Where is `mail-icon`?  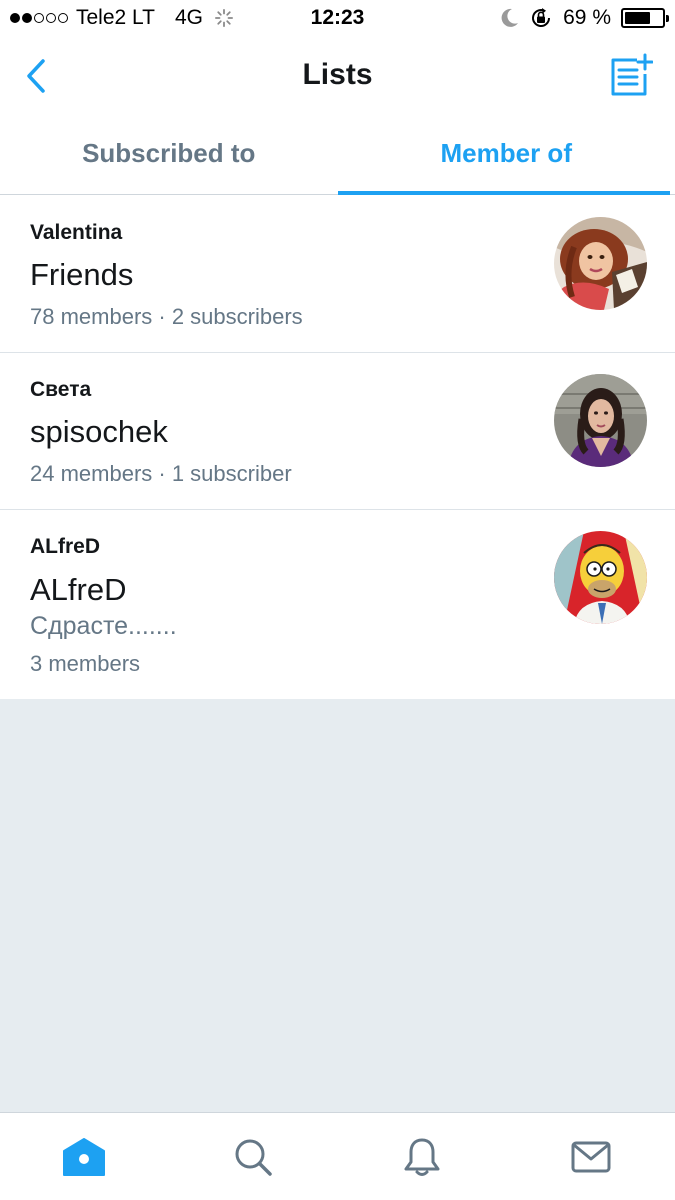 mail-icon is located at coordinates (591, 1156).